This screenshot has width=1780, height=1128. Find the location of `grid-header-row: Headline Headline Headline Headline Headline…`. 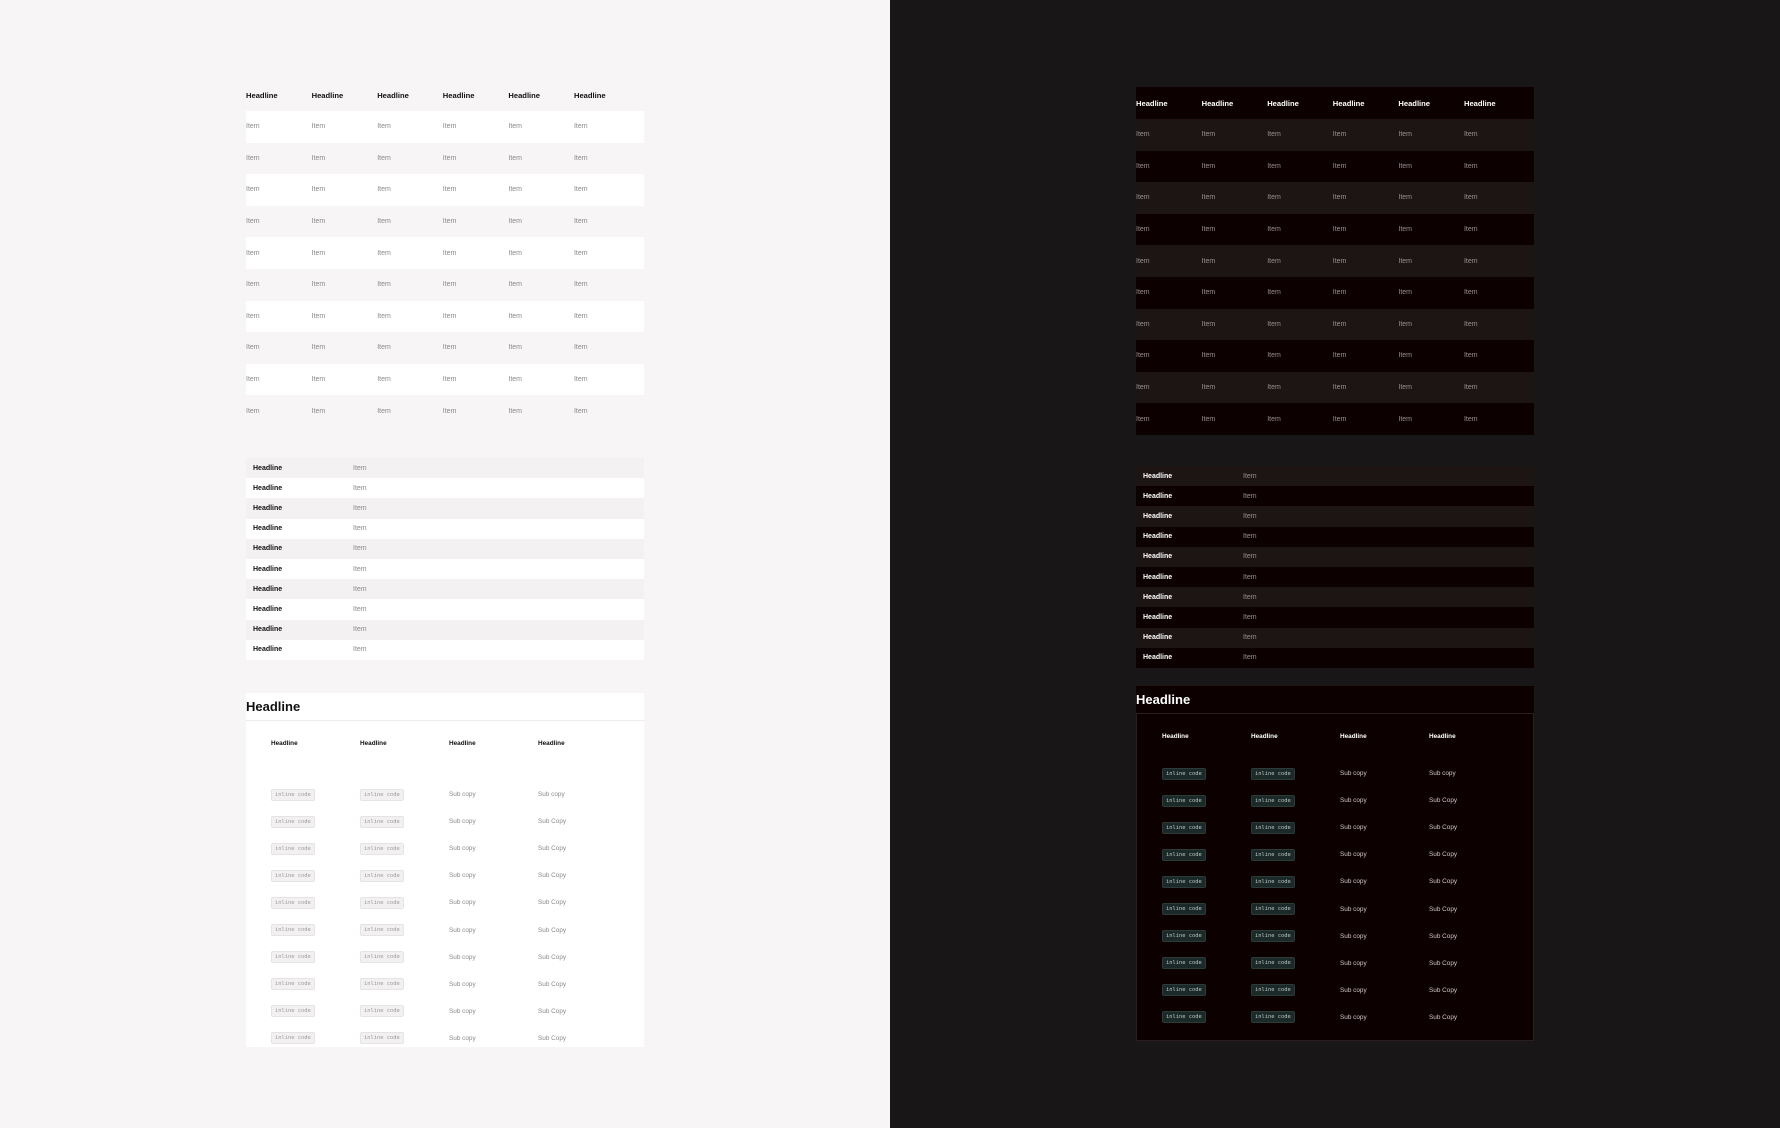

grid-header-row: Headline Headline Headline Headline Headline… is located at coordinates (1335, 103).